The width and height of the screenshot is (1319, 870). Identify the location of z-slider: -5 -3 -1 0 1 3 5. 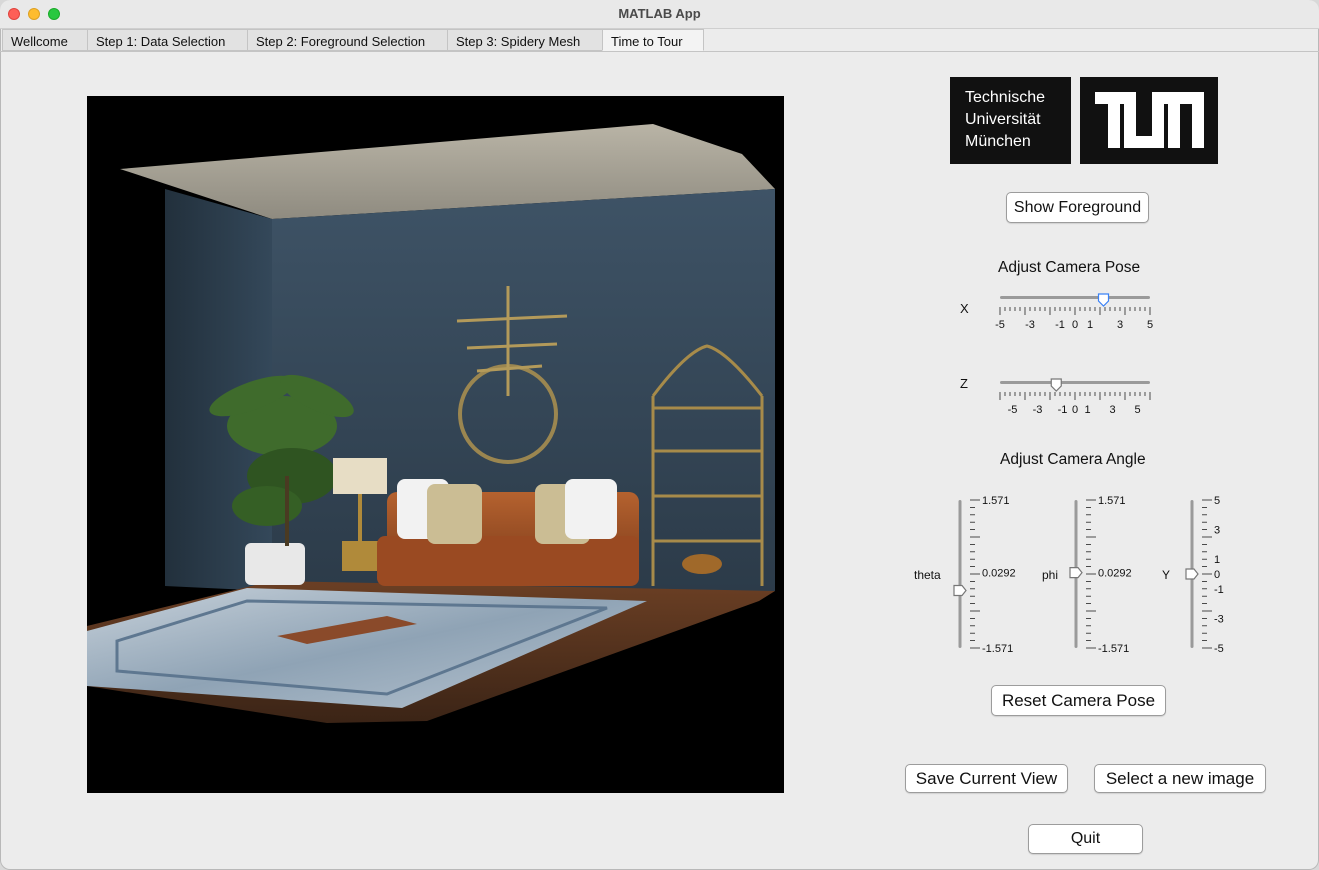
(1076, 397).